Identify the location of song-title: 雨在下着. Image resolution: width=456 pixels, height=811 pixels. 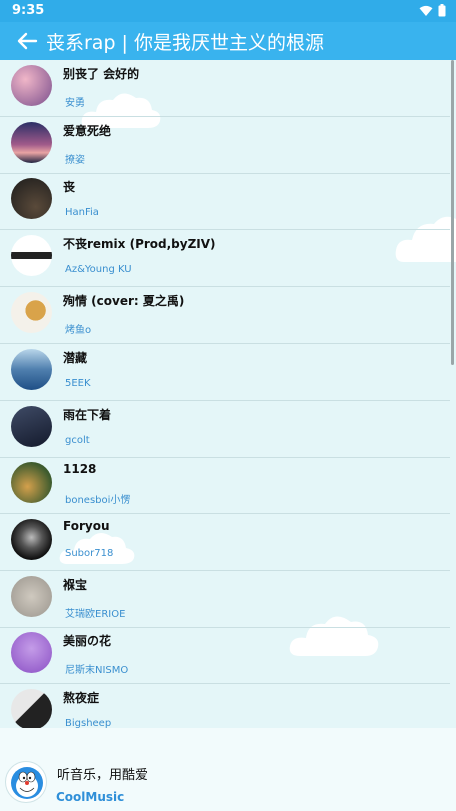
(87, 415).